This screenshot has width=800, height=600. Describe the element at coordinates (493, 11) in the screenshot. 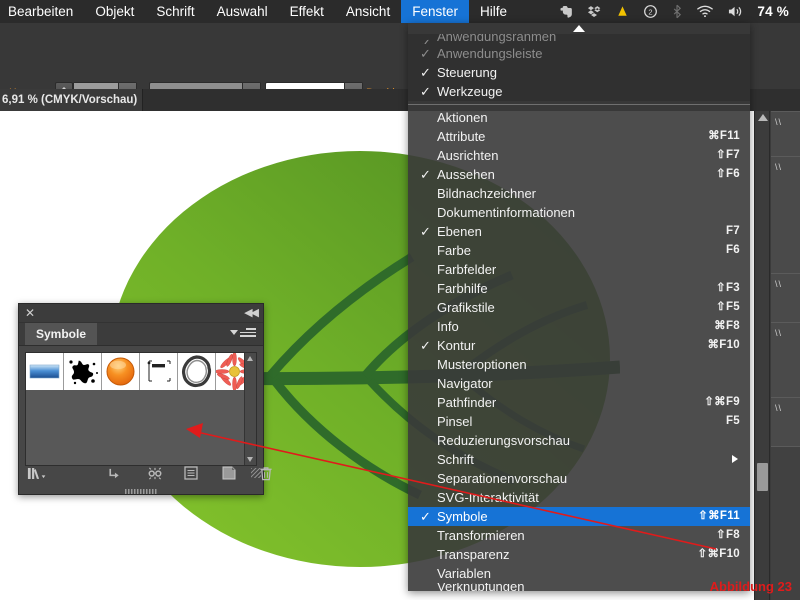

I see `menu-hilfe: Hilfe` at that location.